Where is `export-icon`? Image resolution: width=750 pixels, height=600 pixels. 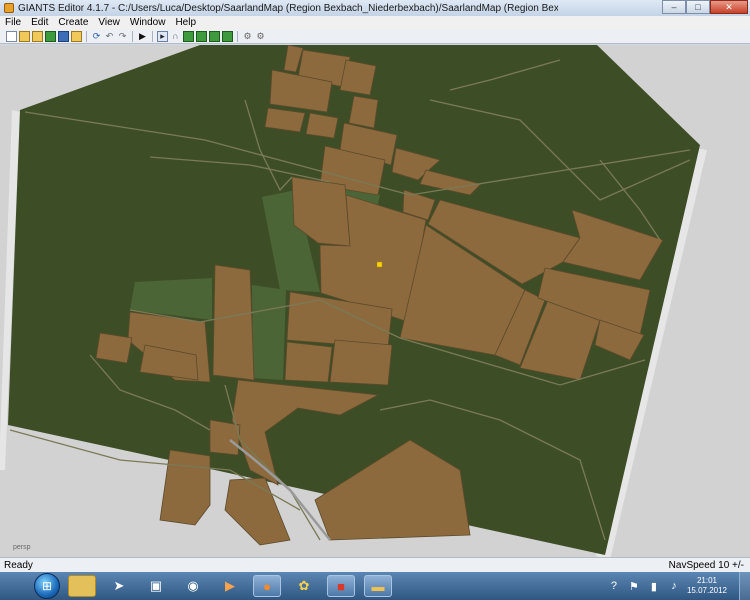 export-icon is located at coordinates (50, 36).